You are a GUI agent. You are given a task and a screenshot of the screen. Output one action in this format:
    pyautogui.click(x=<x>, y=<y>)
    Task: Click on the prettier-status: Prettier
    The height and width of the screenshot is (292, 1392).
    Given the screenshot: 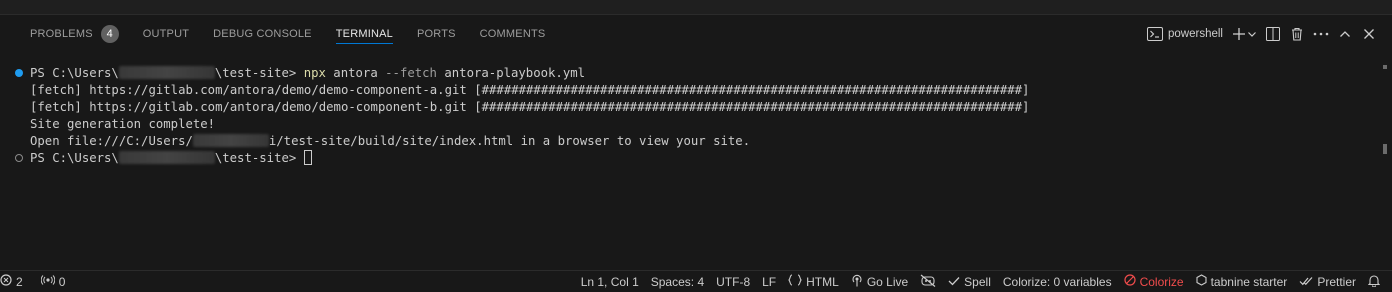 What is the action you would take?
    pyautogui.click(x=1327, y=281)
    